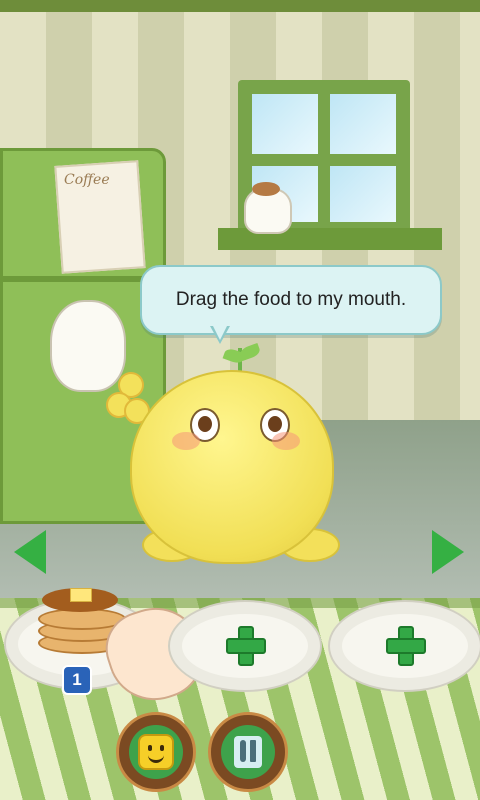 This screenshot has height=800, width=480. What do you see at coordinates (232, 467) in the screenshot?
I see `pet-character` at bounding box center [232, 467].